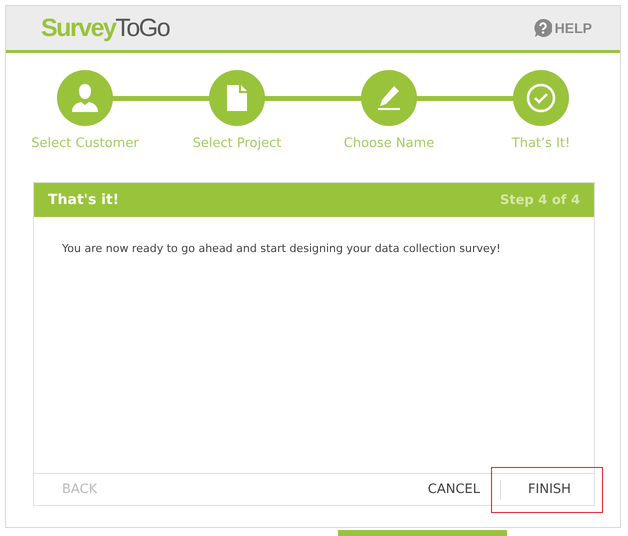 The image size is (628, 536). I want to click on step-counter: Step 4 of 4, so click(540, 200).